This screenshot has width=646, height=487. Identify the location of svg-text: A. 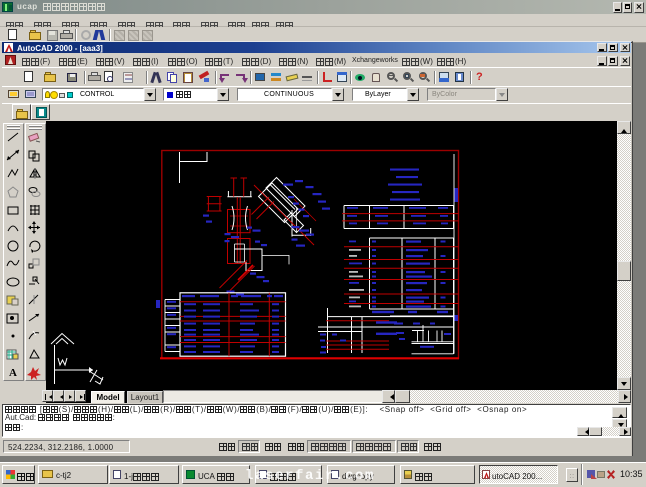
(13, 373).